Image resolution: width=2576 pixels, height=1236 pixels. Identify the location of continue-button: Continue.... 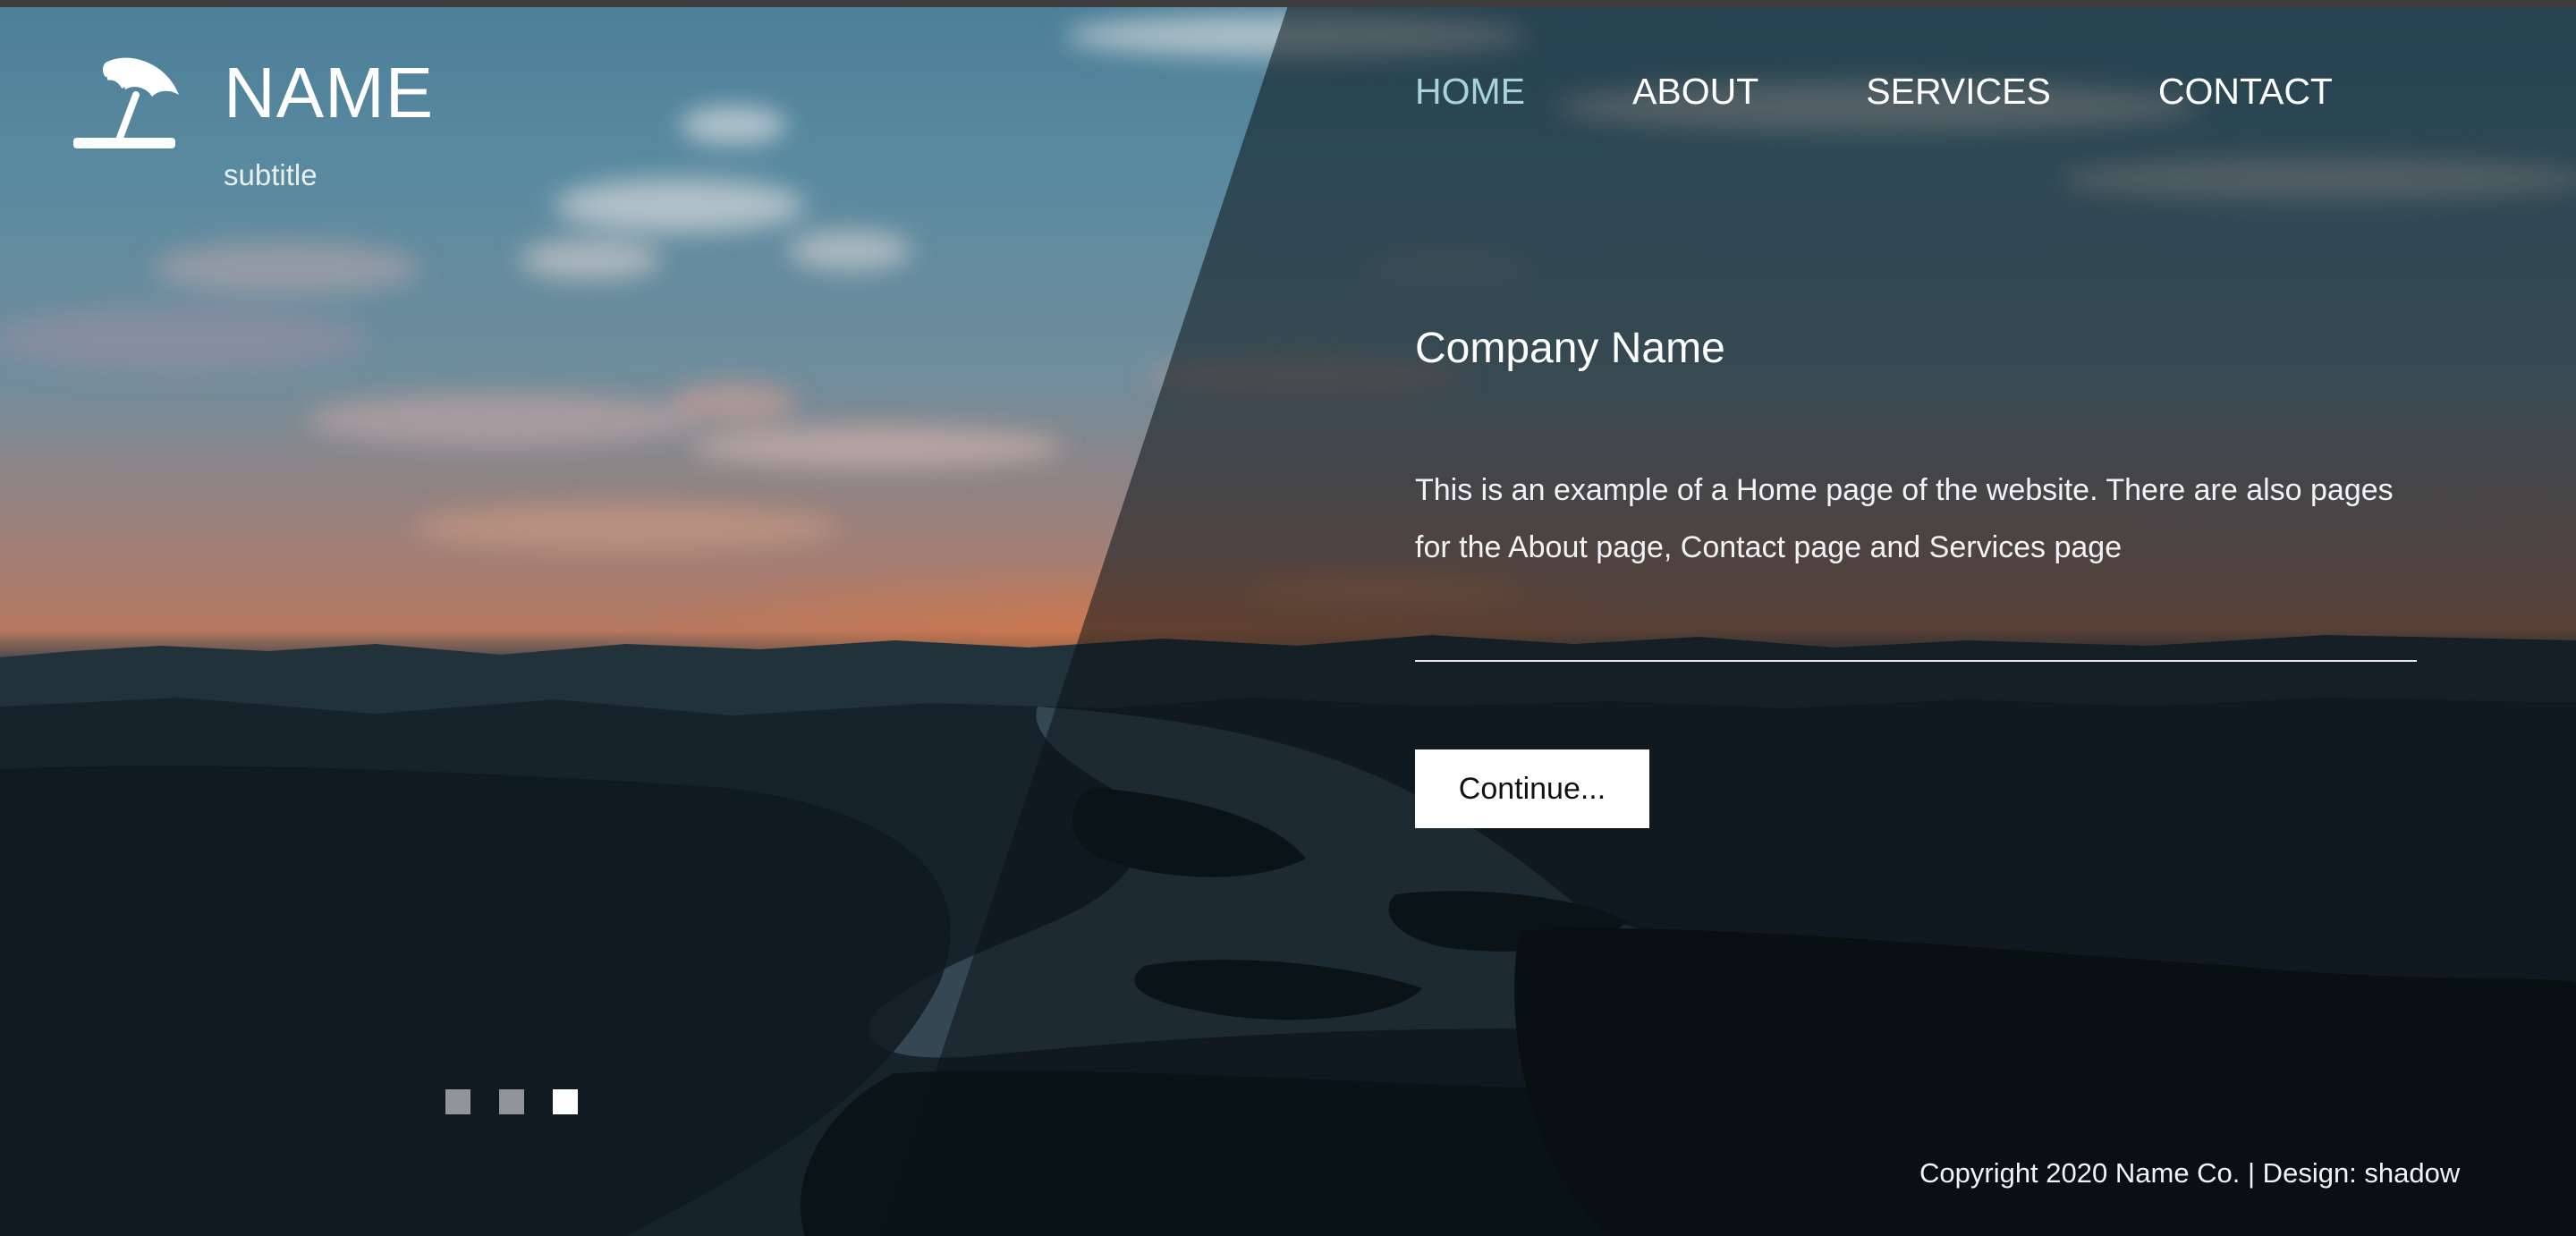
(1532, 788).